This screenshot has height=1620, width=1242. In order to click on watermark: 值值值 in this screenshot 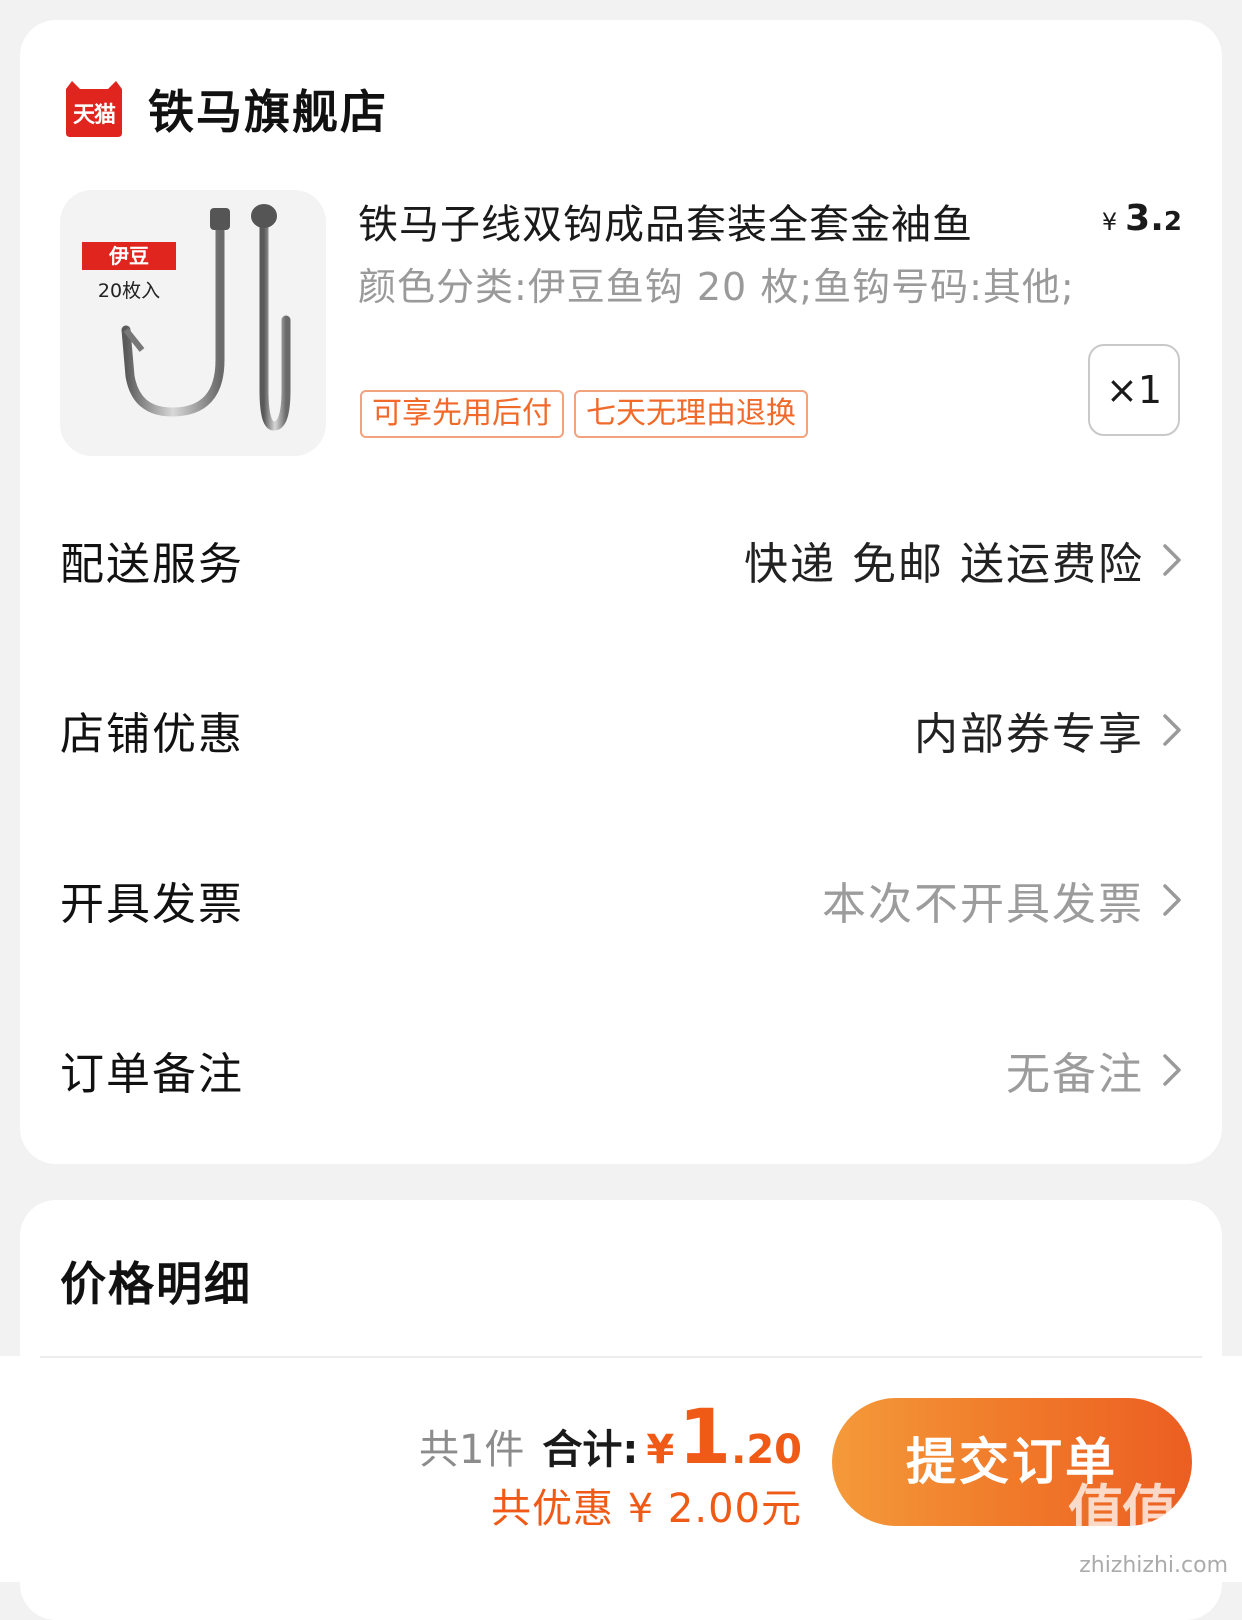, I will do `click(1150, 1512)`.